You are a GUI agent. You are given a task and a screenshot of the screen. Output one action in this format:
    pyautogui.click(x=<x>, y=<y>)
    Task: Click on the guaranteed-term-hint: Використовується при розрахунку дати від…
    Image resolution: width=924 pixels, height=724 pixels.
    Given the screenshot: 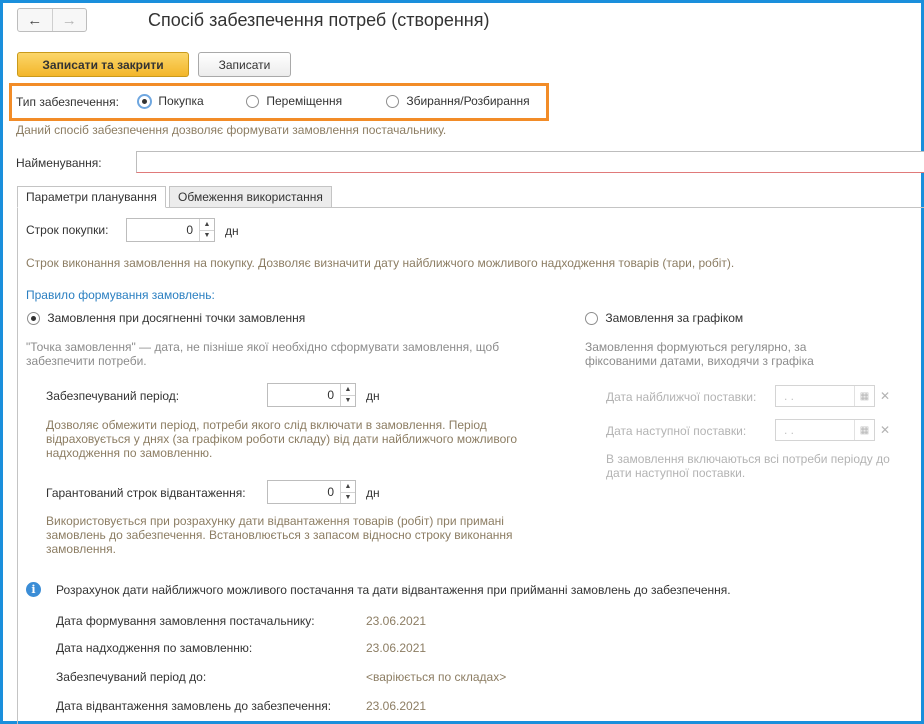 What is the action you would take?
    pyautogui.click(x=279, y=535)
    